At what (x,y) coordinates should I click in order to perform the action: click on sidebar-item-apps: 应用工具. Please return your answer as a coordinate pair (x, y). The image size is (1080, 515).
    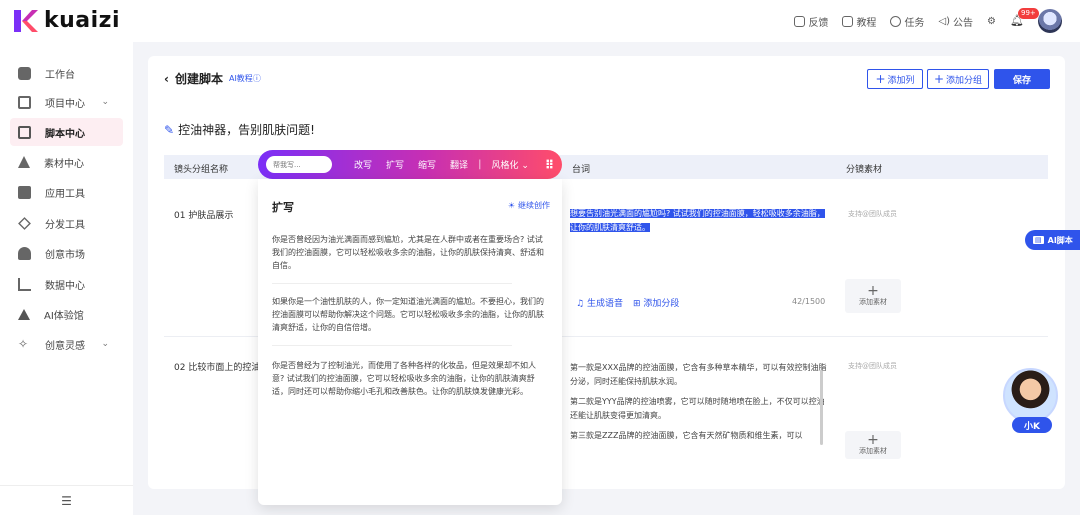
    Looking at the image, I should click on (66, 192).